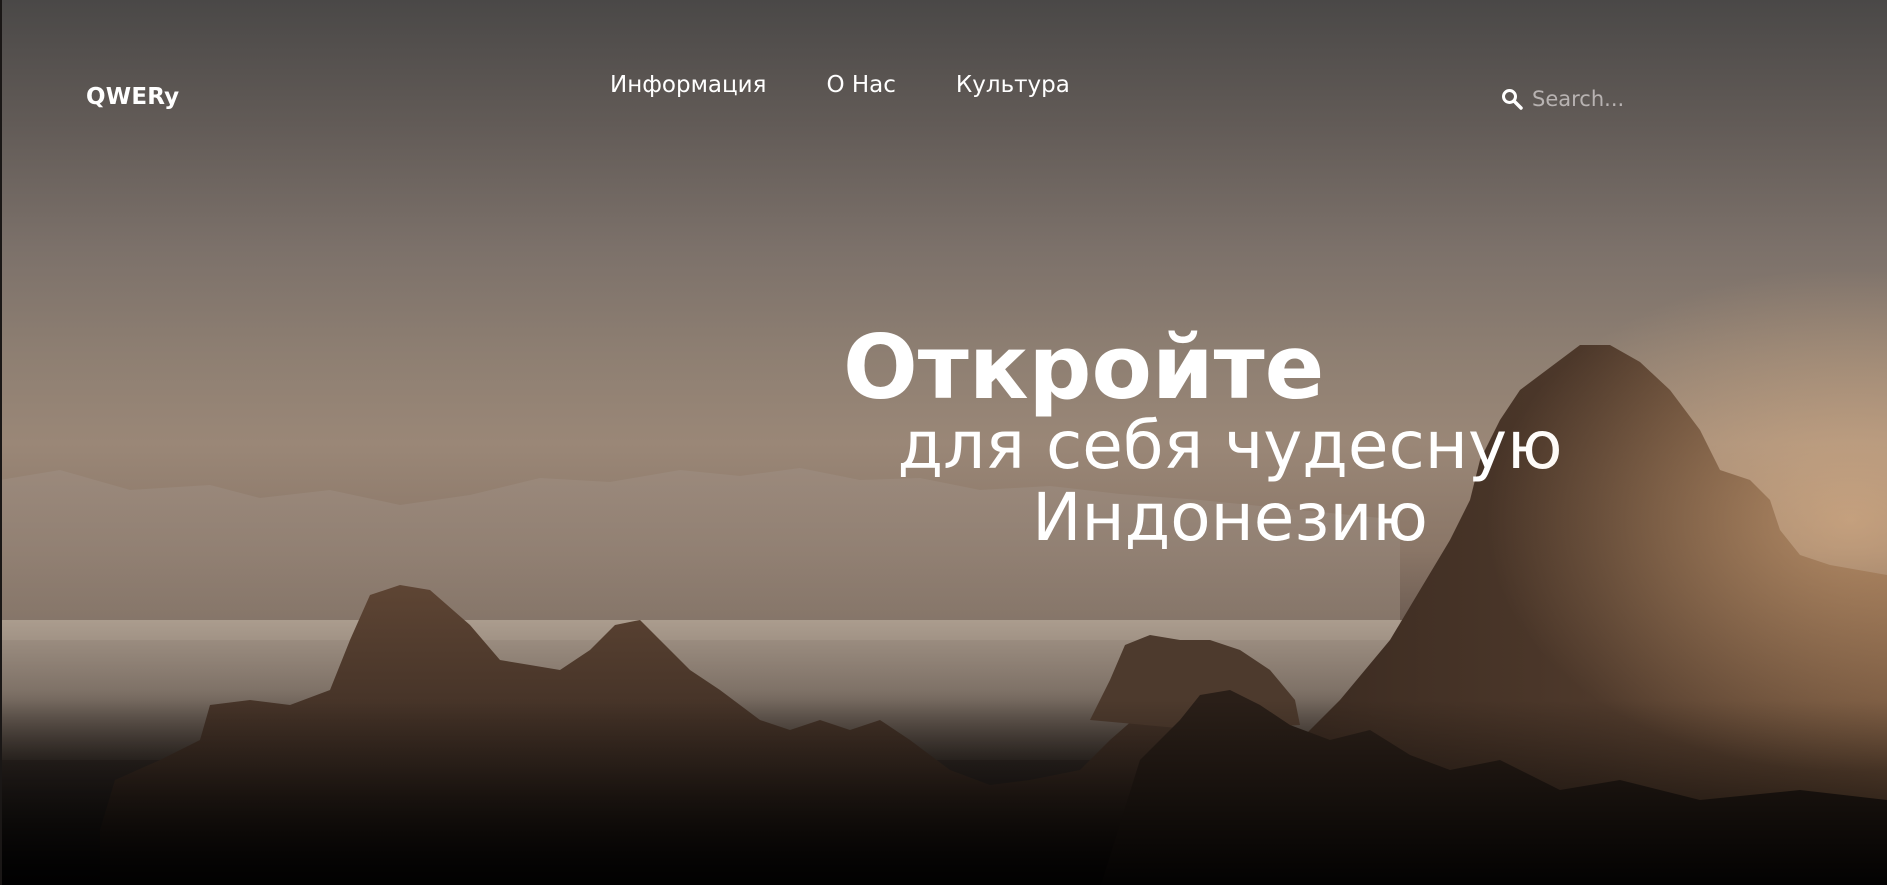 The image size is (1887, 888). Describe the element at coordinates (688, 85) in the screenshot. I see `nav-item-info: Информация` at that location.